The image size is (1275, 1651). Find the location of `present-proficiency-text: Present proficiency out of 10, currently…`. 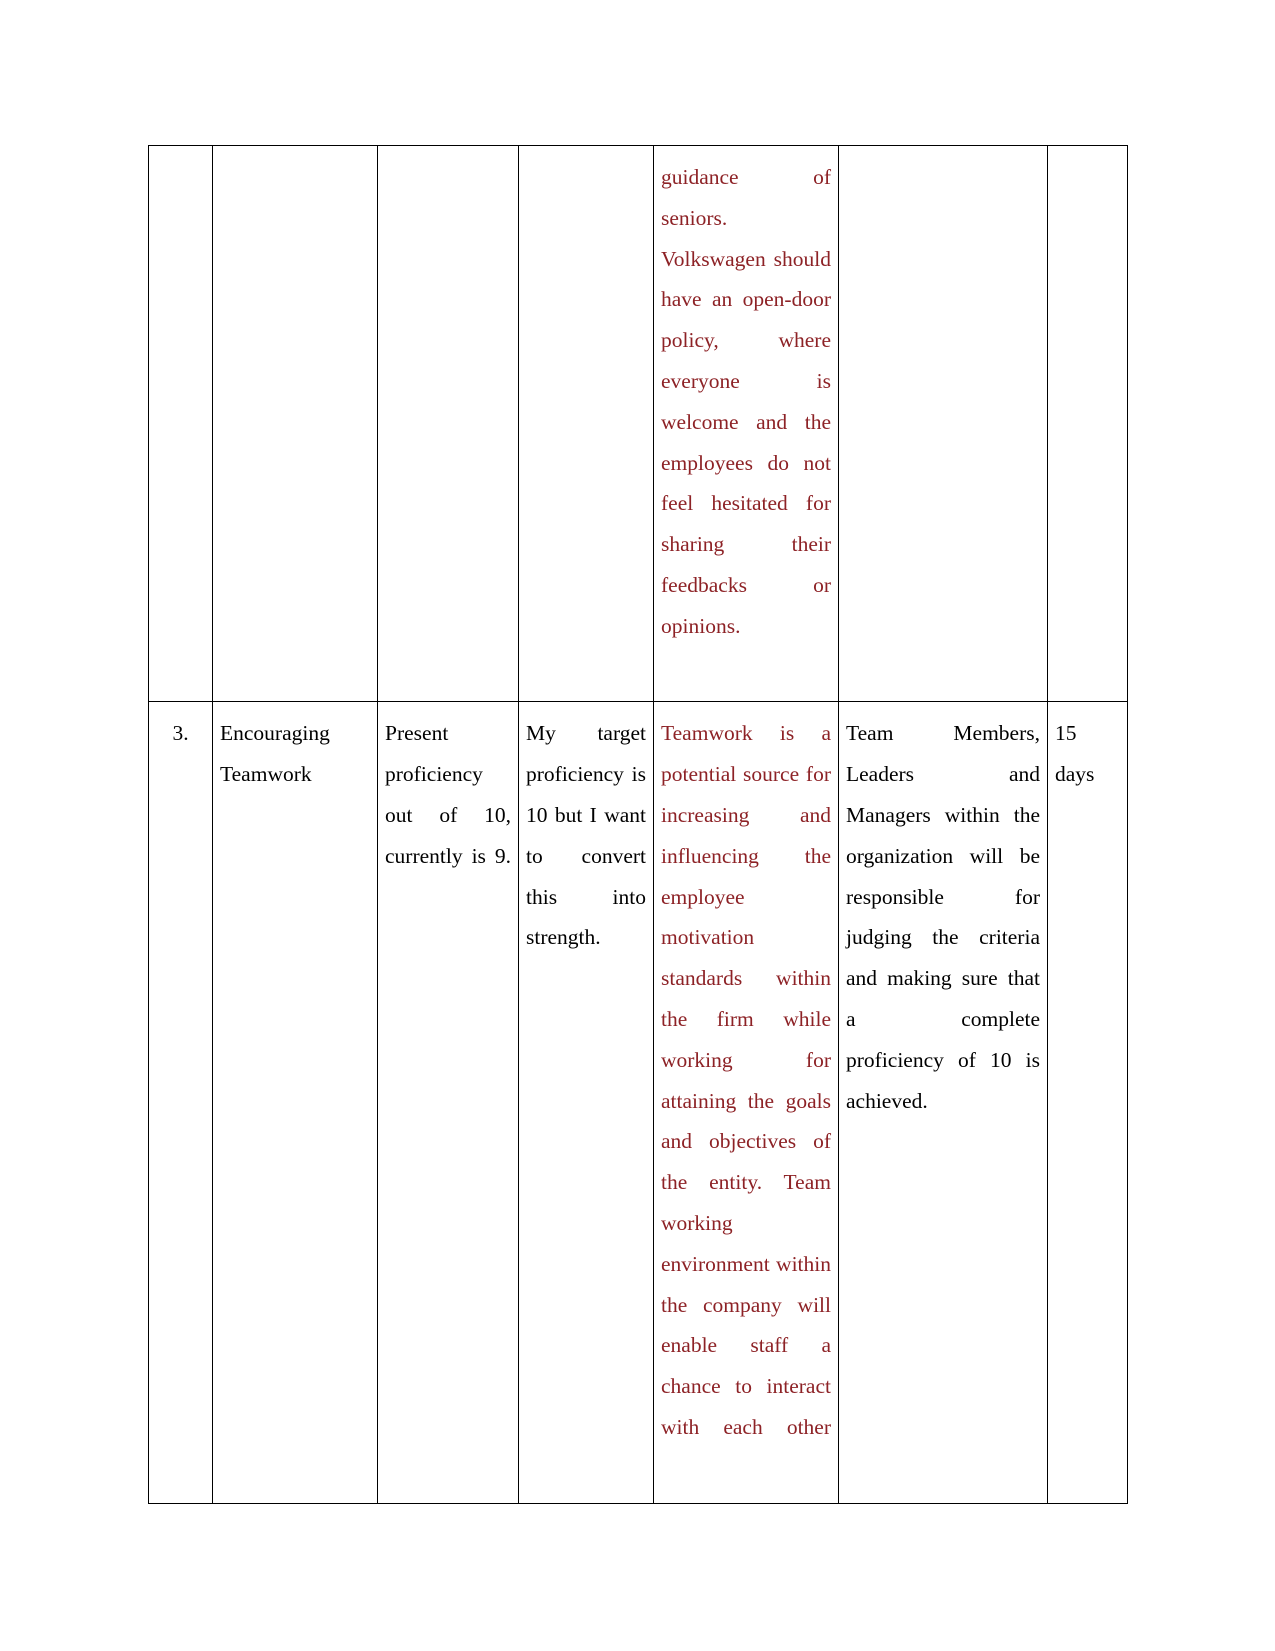

present-proficiency-text: Present proficiency out of 10, currently… is located at coordinates (448, 794).